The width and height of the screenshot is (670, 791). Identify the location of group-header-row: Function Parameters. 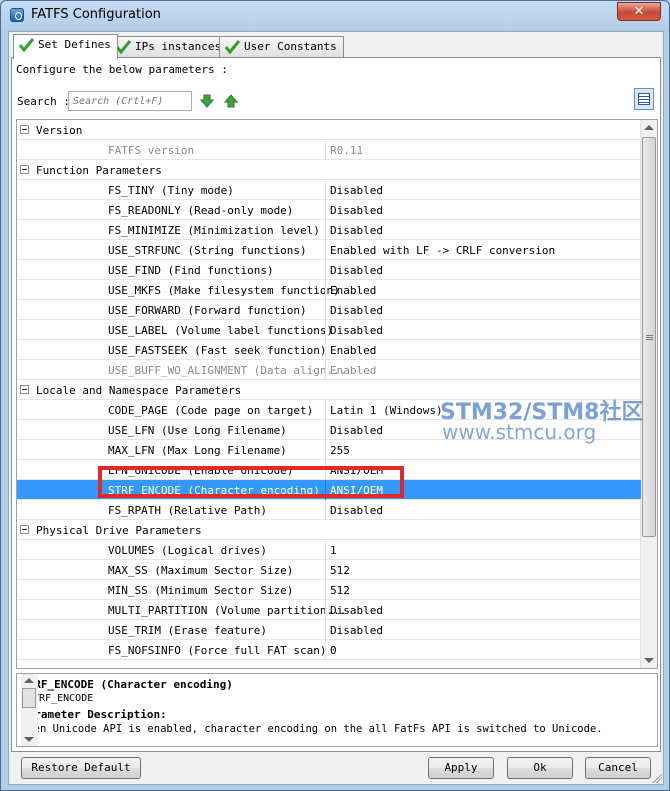
(329, 170).